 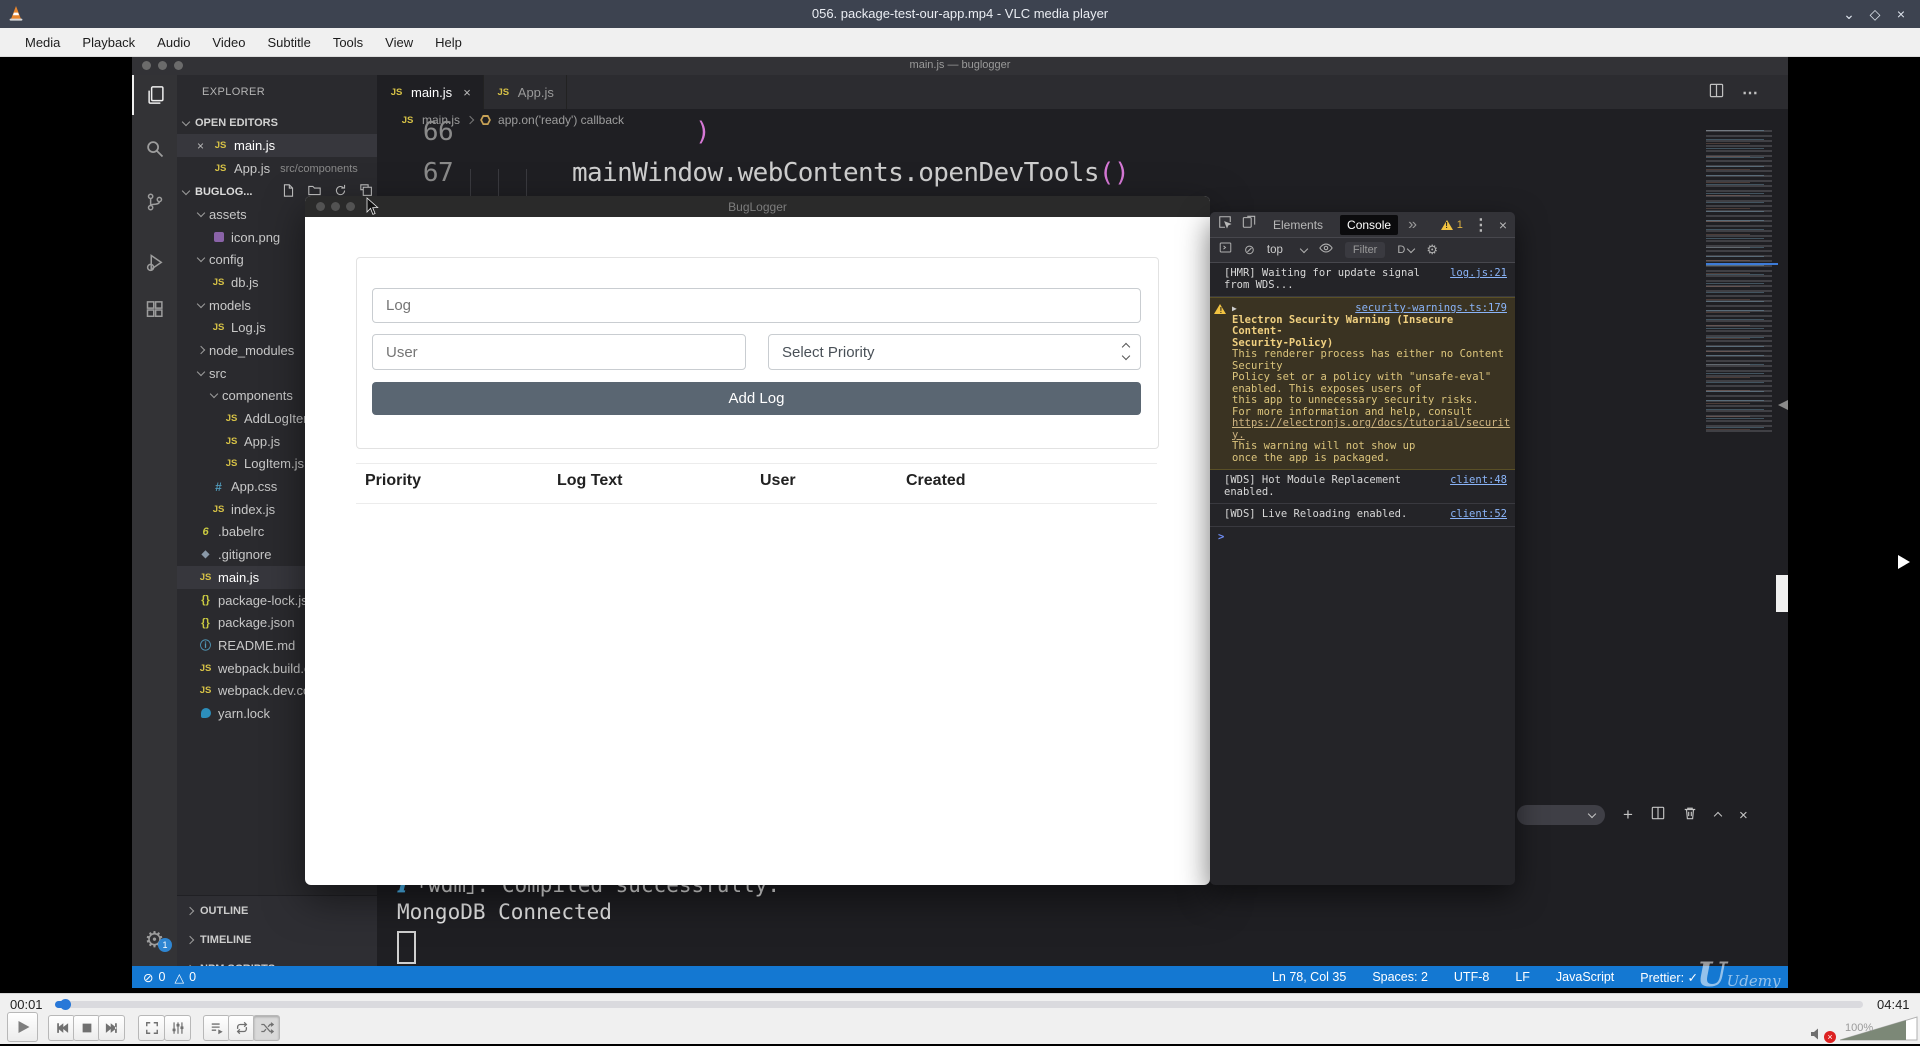 What do you see at coordinates (266, 1028) in the screenshot?
I see `shuffle-button` at bounding box center [266, 1028].